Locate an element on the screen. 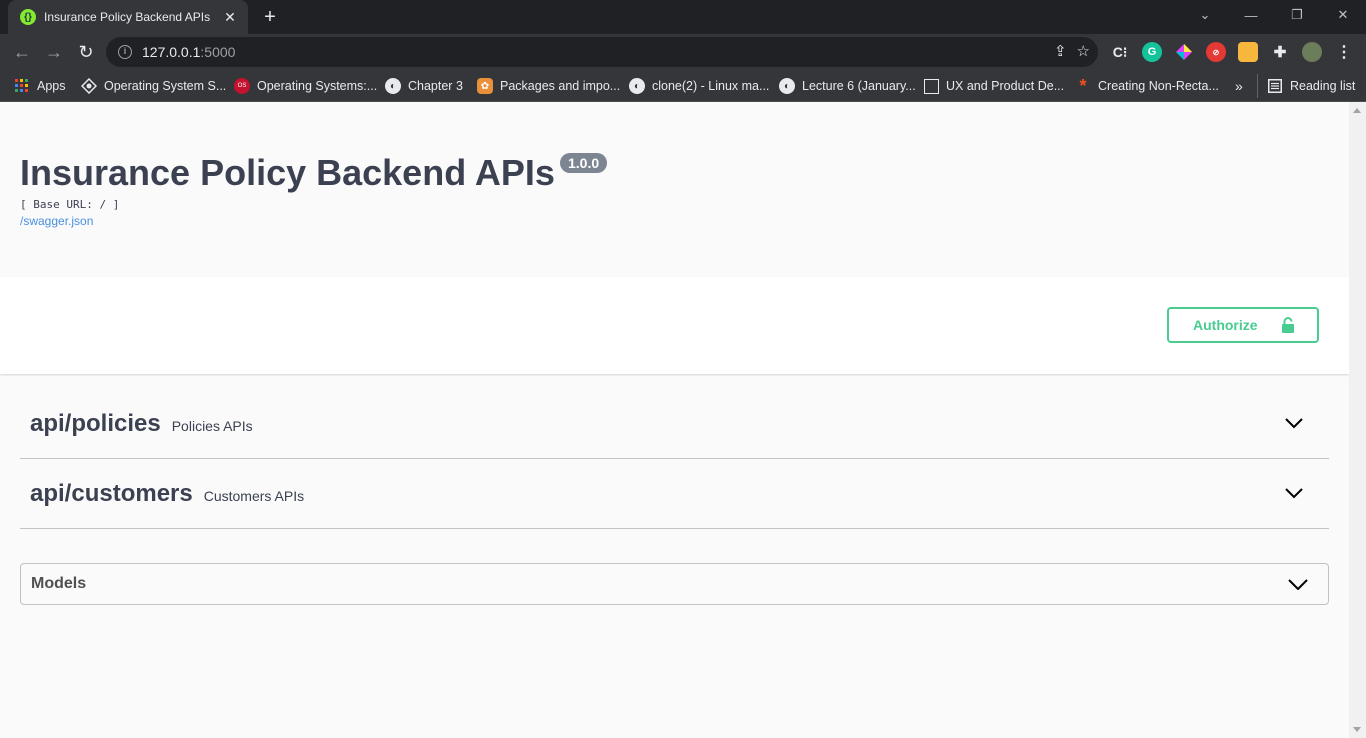  bookmark-star-icon: ☆ is located at coordinates (1083, 51).